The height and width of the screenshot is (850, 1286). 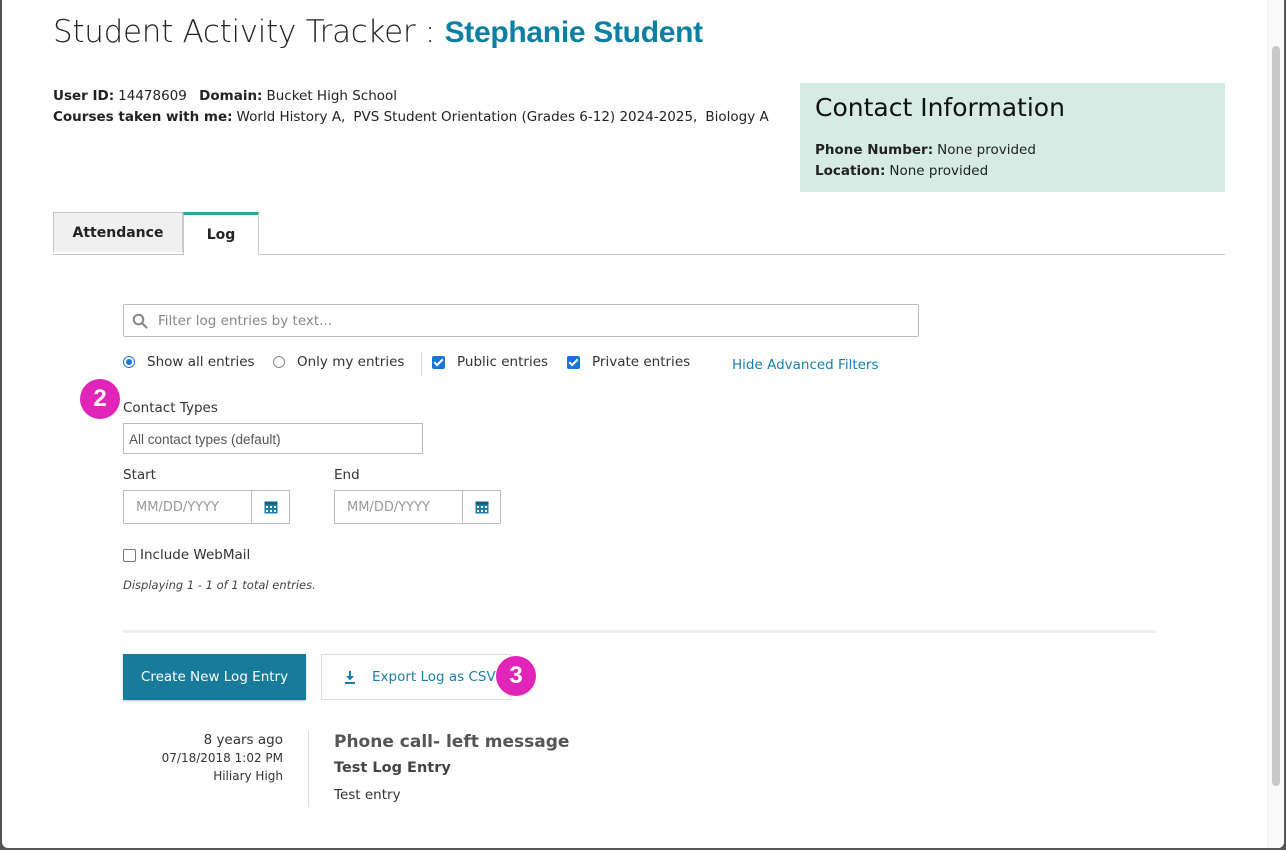 What do you see at coordinates (100, 399) in the screenshot?
I see `step-badge-2: 2` at bounding box center [100, 399].